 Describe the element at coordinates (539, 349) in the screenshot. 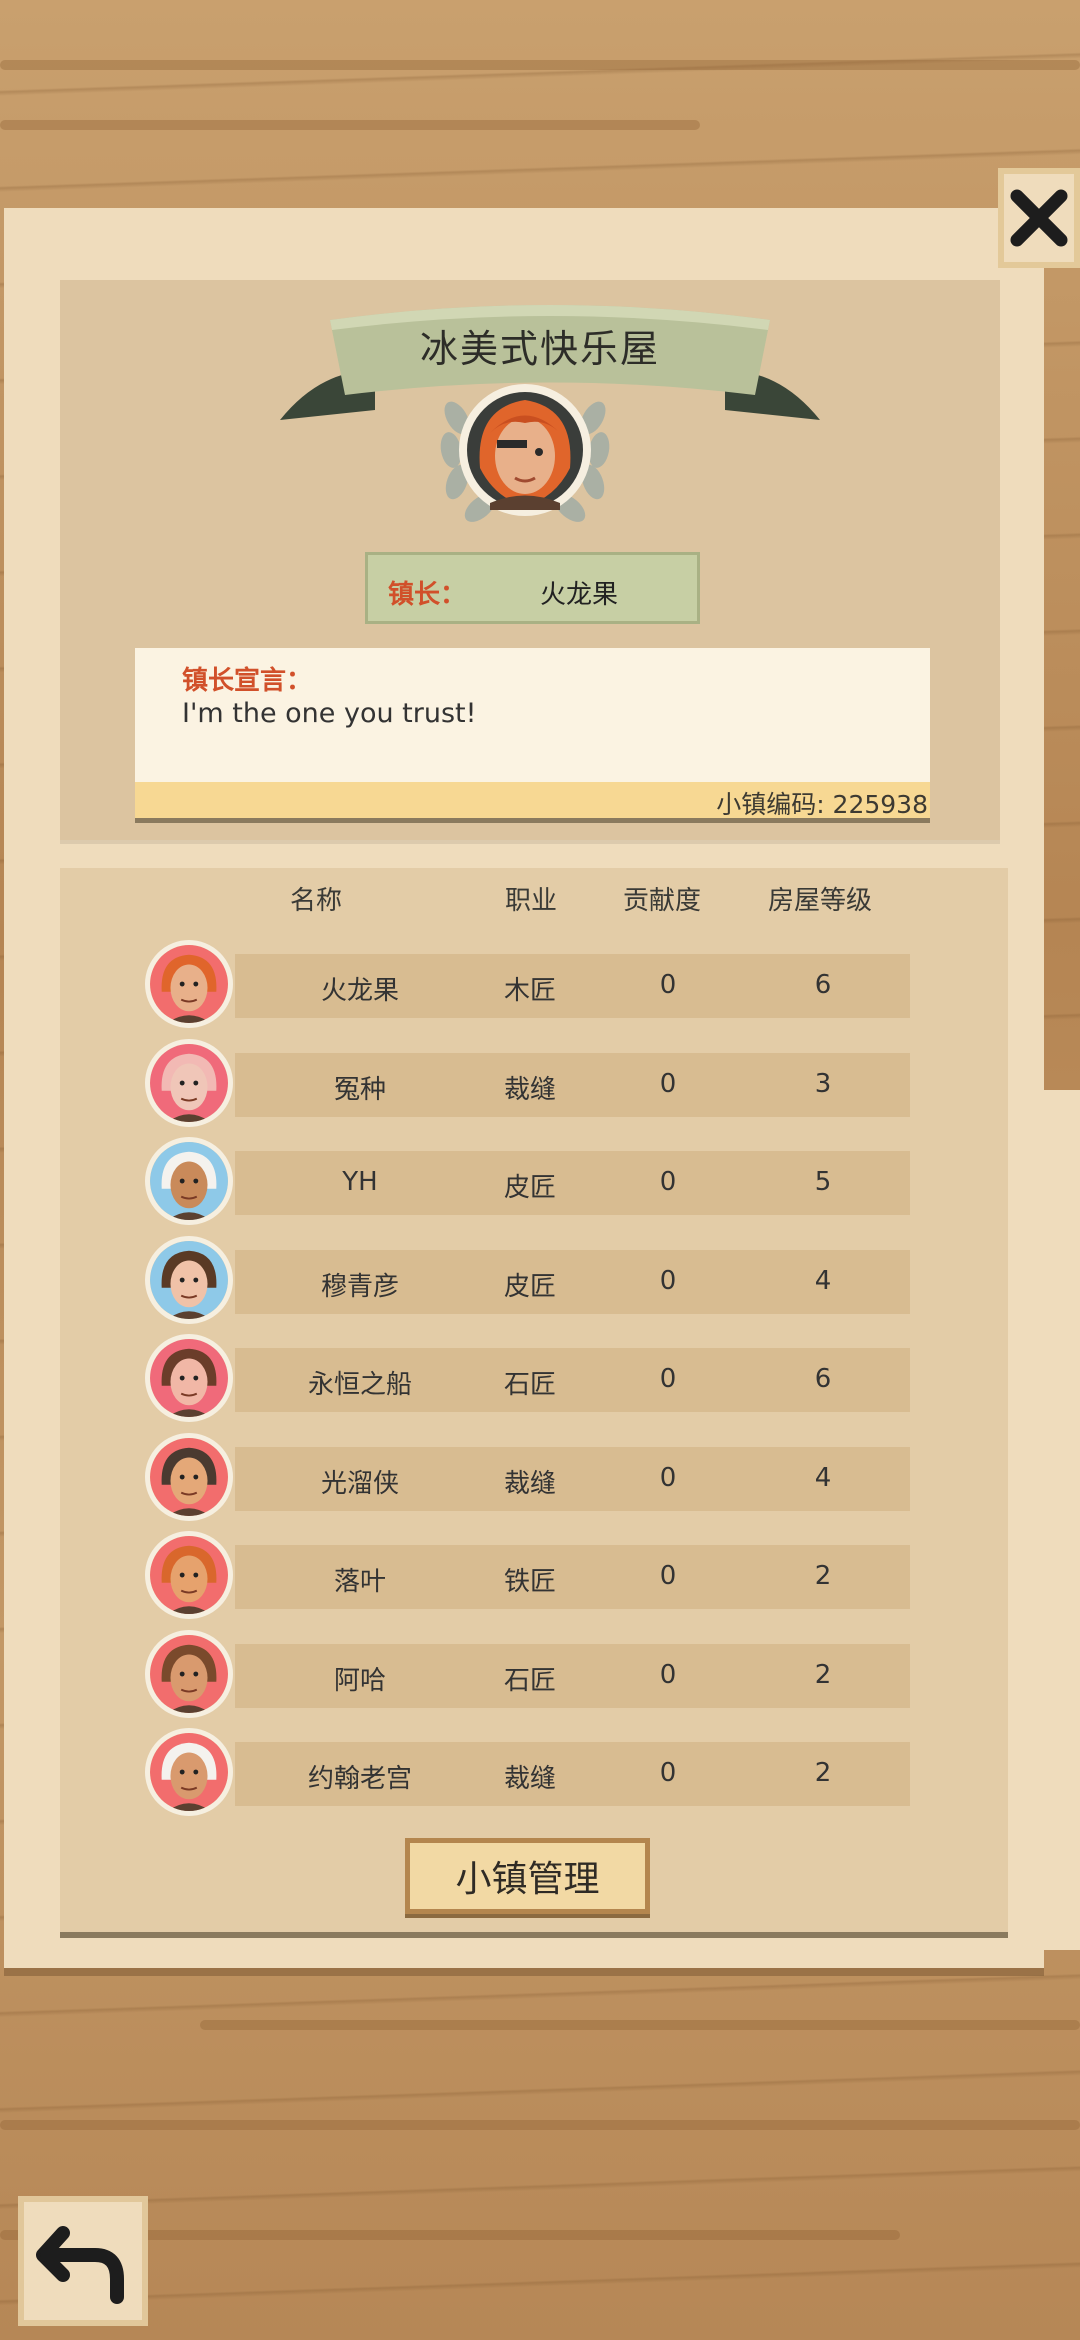

I see `town-name: 冰美式快乐屋` at that location.